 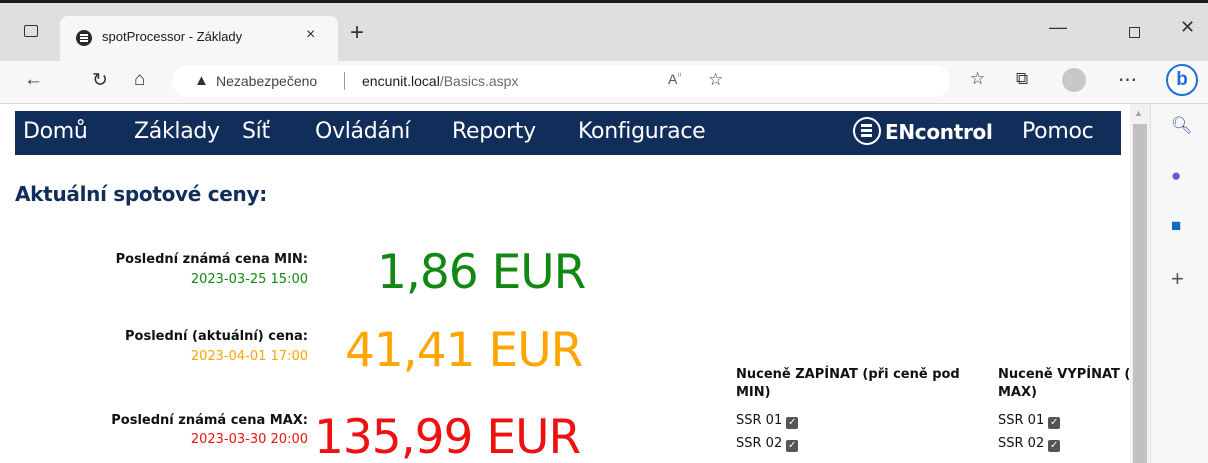 What do you see at coordinates (1127, 80) in the screenshot?
I see `more-icon: ⋯` at bounding box center [1127, 80].